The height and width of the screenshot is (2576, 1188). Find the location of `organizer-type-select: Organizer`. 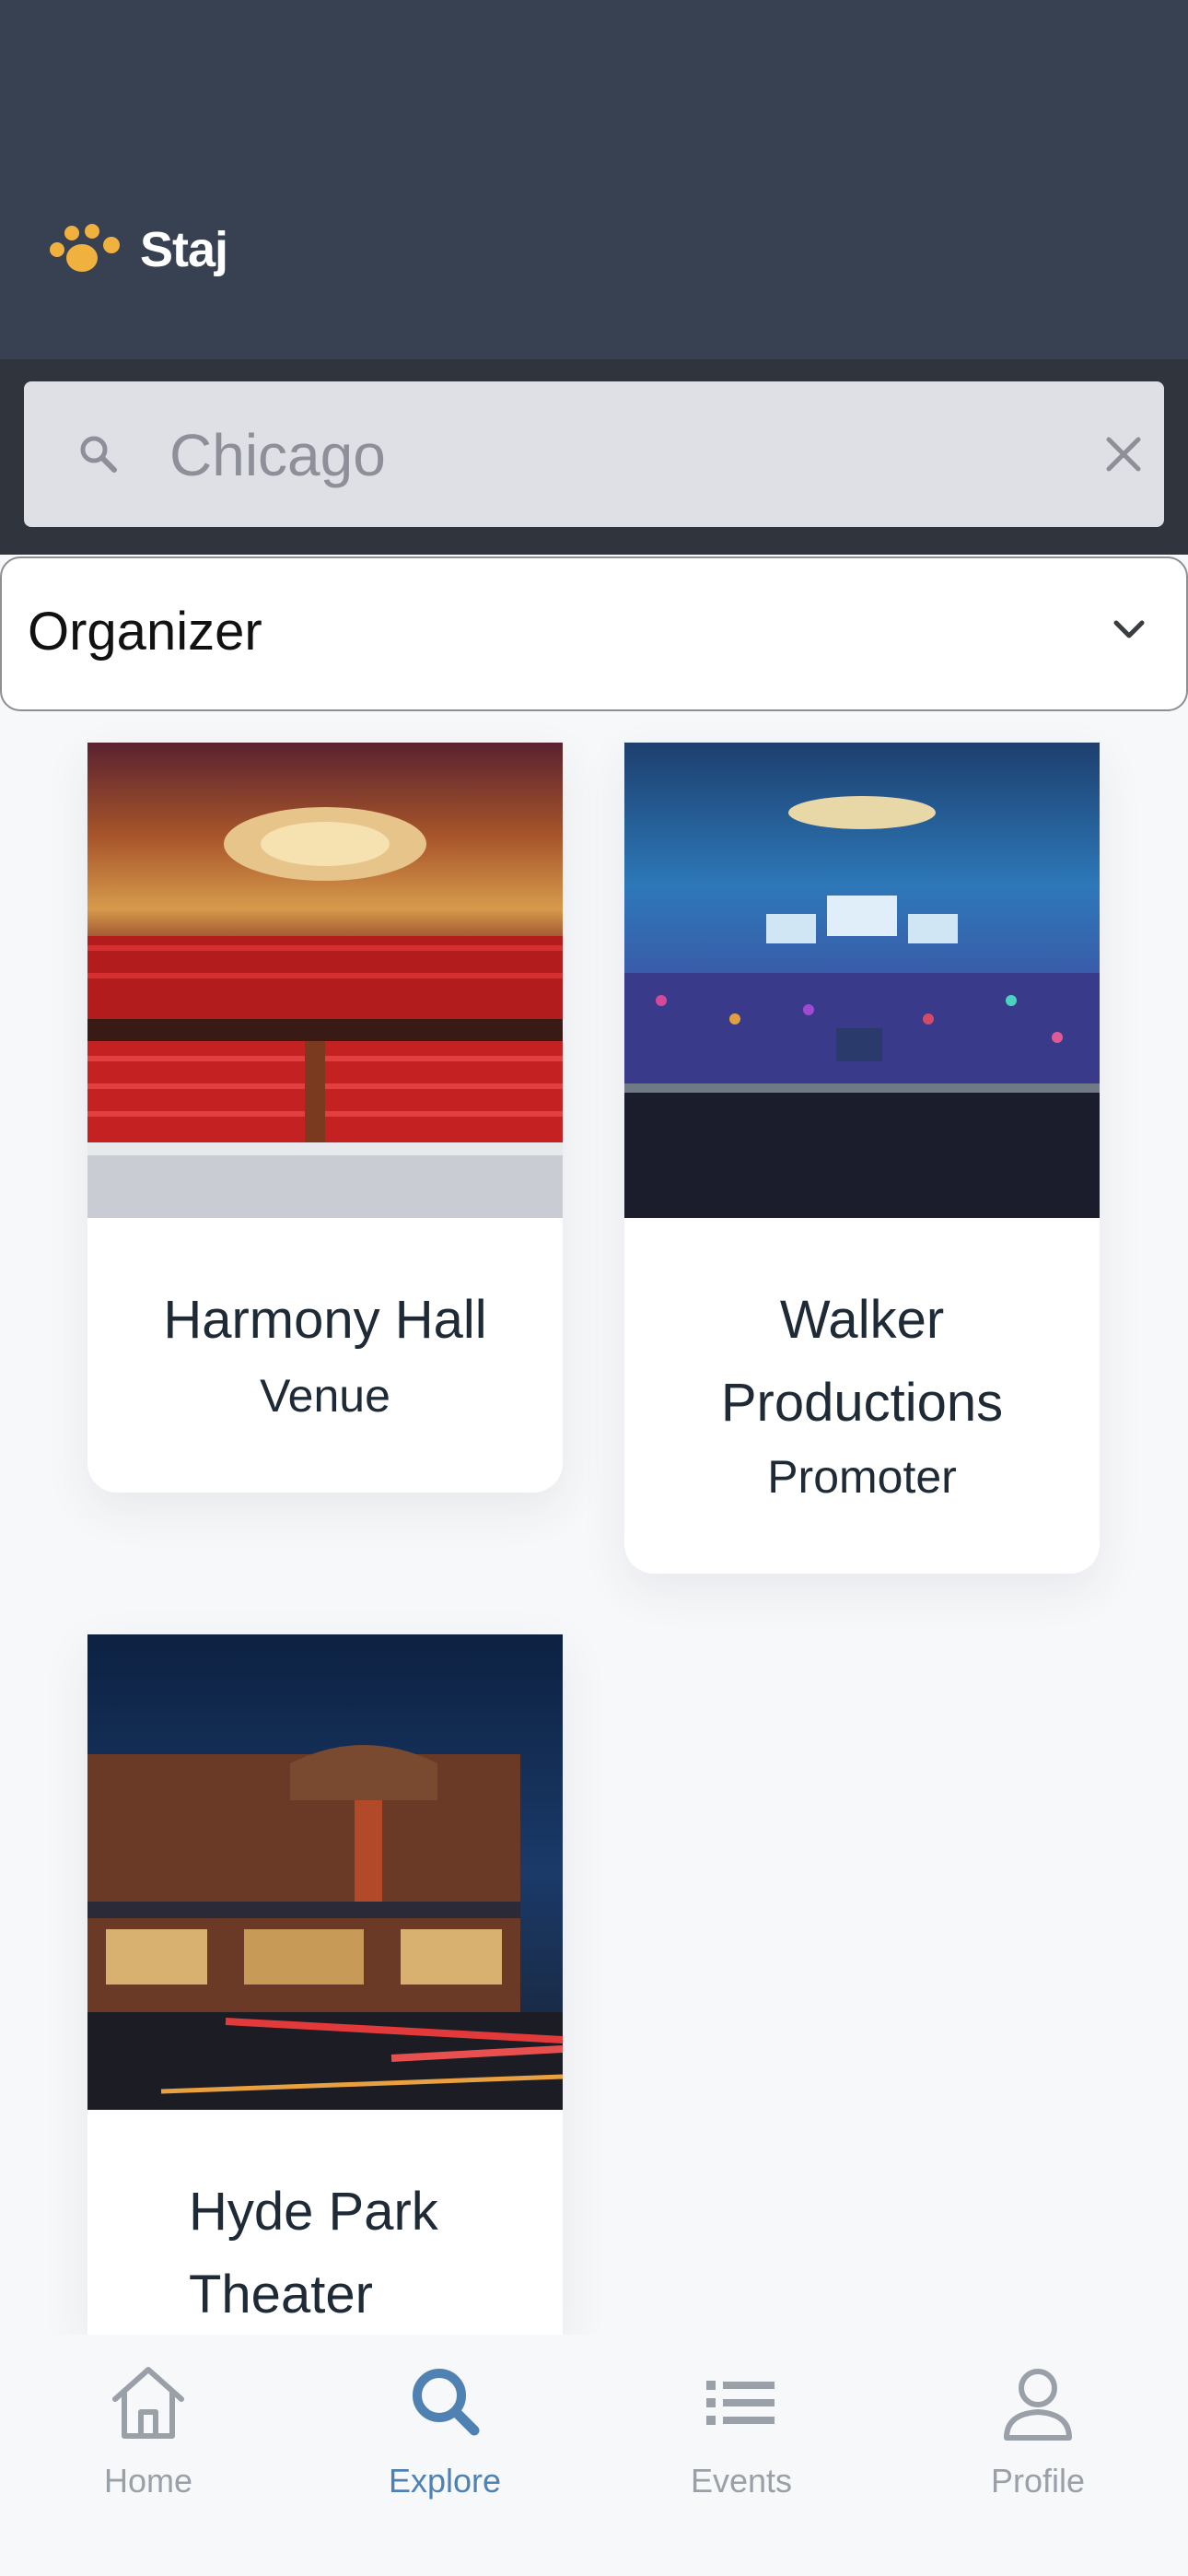

organizer-type-select: Organizer is located at coordinates (594, 633).